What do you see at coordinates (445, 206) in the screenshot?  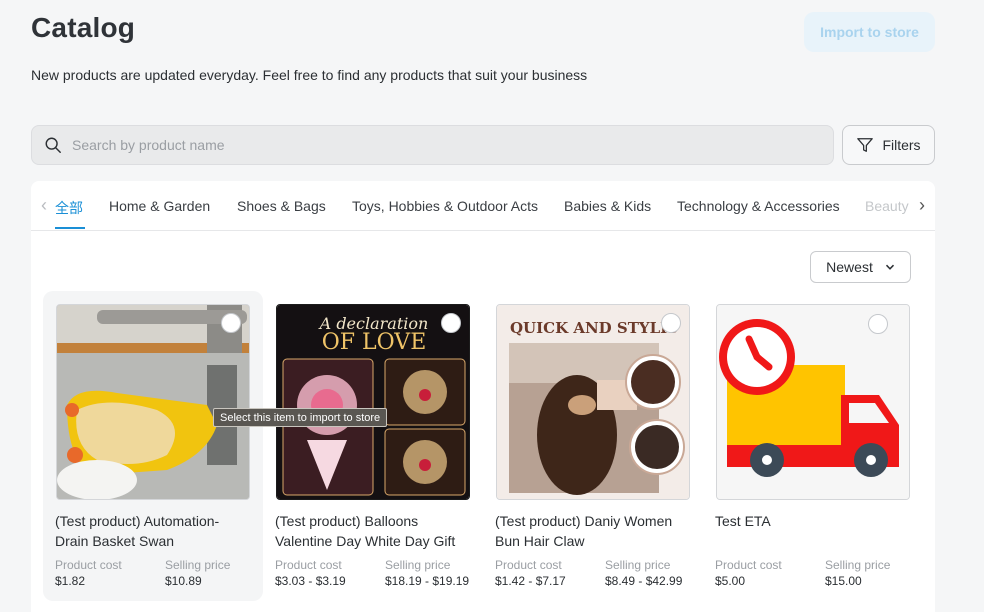 I see `tab-toys-hobbies: Toys, Hobbies & Outdoor Acts` at bounding box center [445, 206].